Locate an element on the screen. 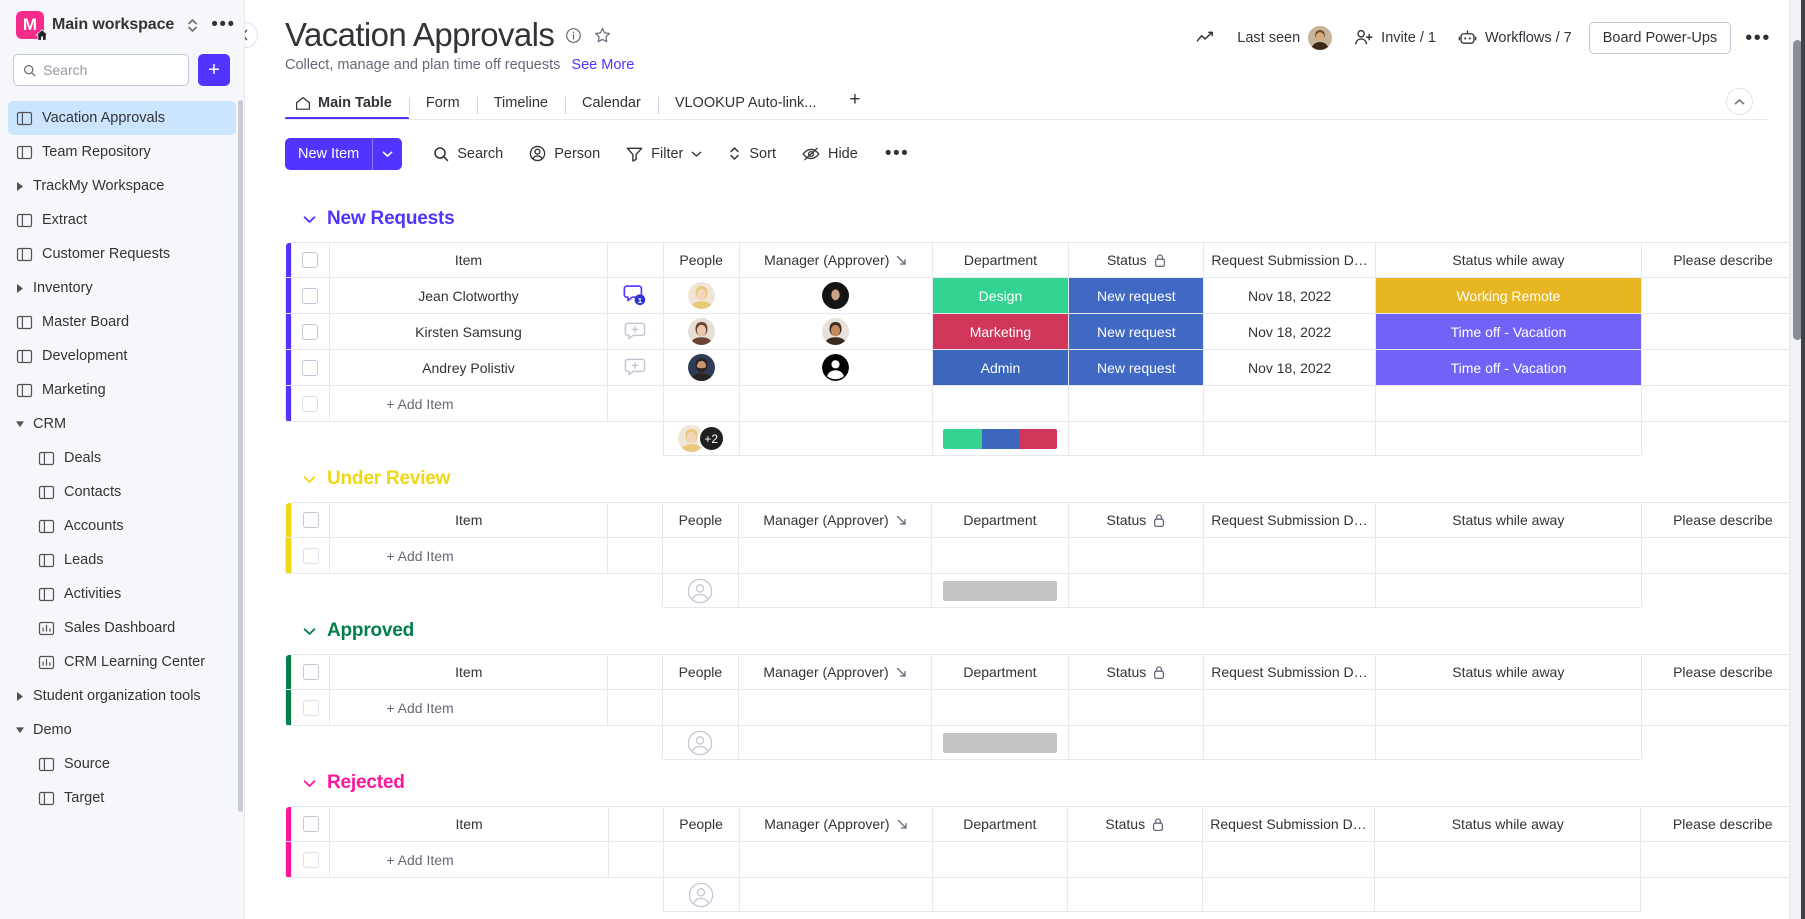 This screenshot has width=1805, height=919. sidebar-item-development: Development is located at coordinates (122, 356).